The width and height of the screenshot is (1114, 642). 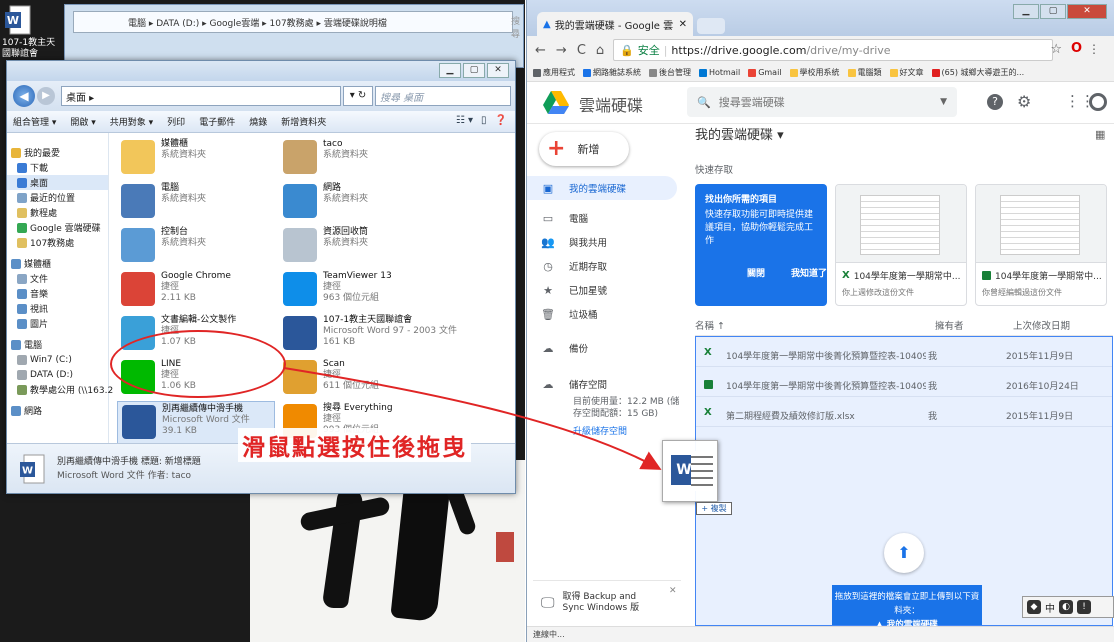 What do you see at coordinates (581, 50) in the screenshot?
I see `reload-icon: C` at bounding box center [581, 50].